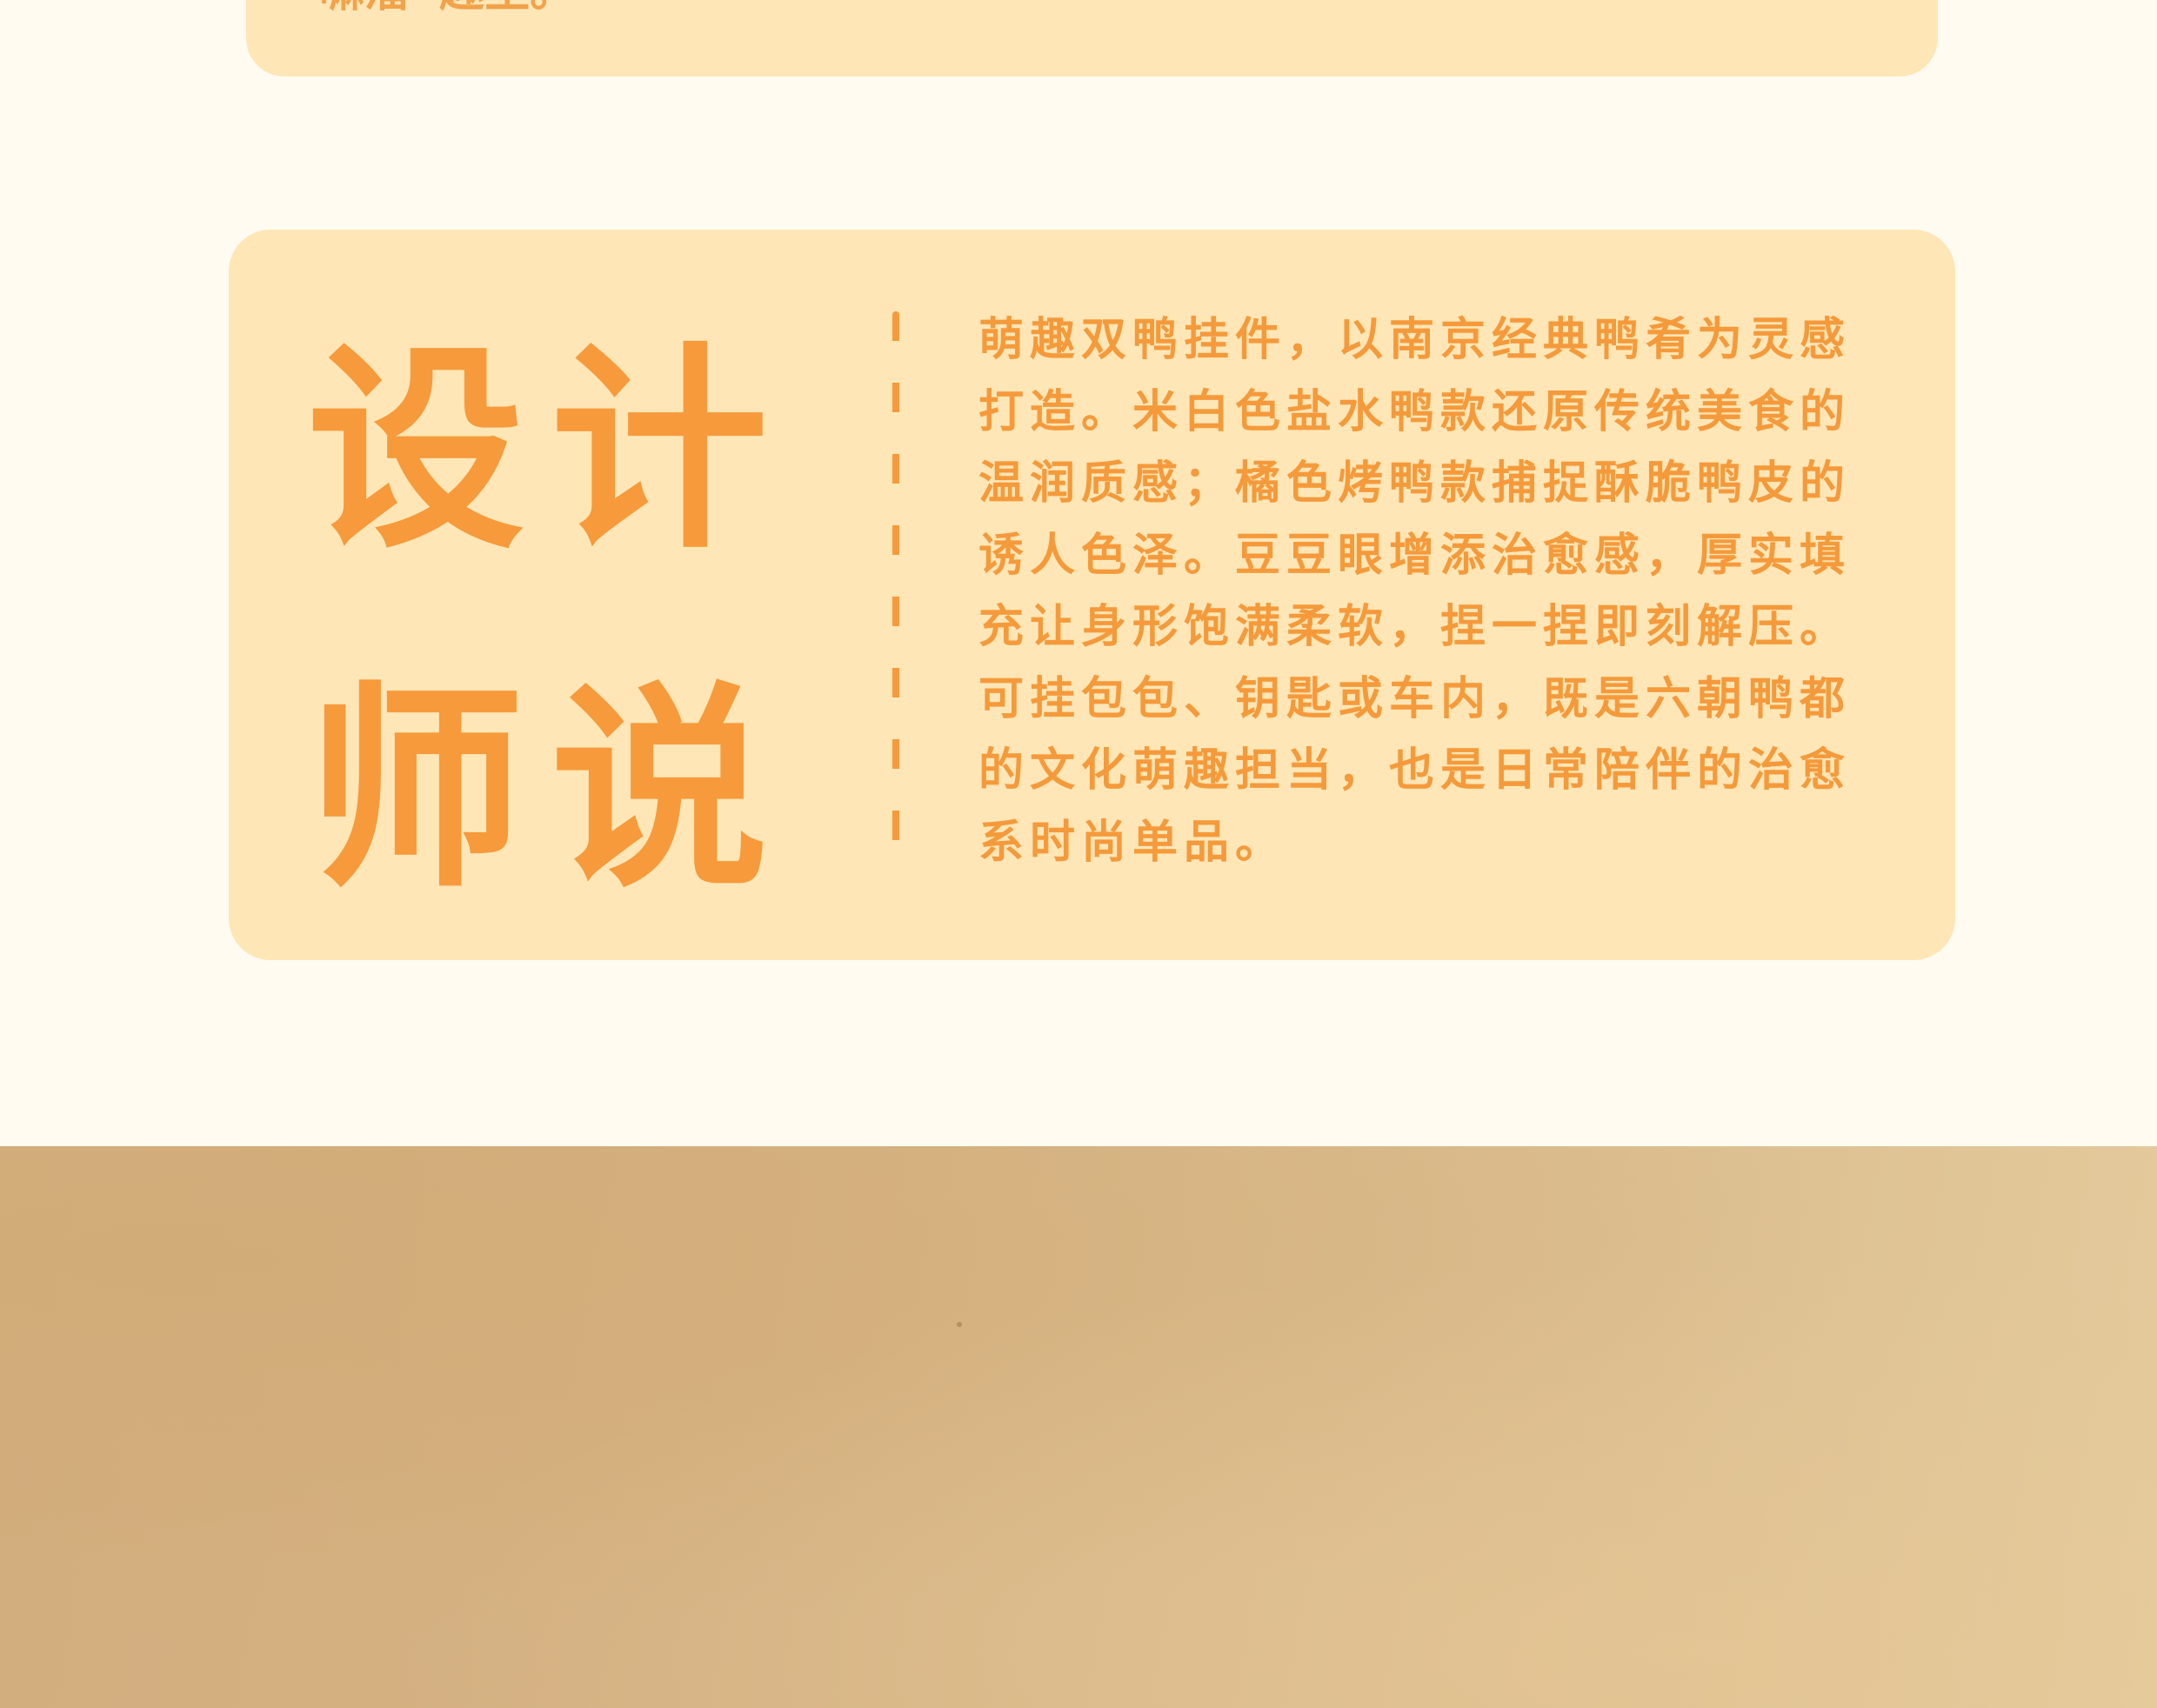 This screenshot has width=2157, height=1708. What do you see at coordinates (550, 790) in the screenshot?
I see `heading-line-2: 师说` at bounding box center [550, 790].